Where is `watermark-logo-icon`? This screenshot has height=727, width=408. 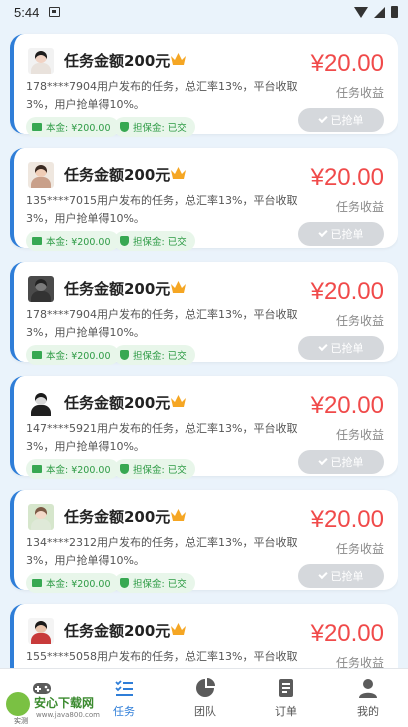 watermark-logo-icon is located at coordinates (18, 704).